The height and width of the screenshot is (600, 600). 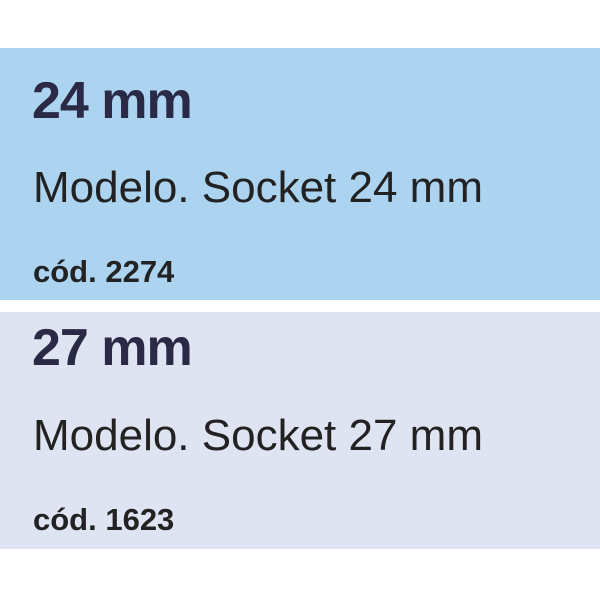 What do you see at coordinates (112, 348) in the screenshot?
I see `product-size-title: 27 mm` at bounding box center [112, 348].